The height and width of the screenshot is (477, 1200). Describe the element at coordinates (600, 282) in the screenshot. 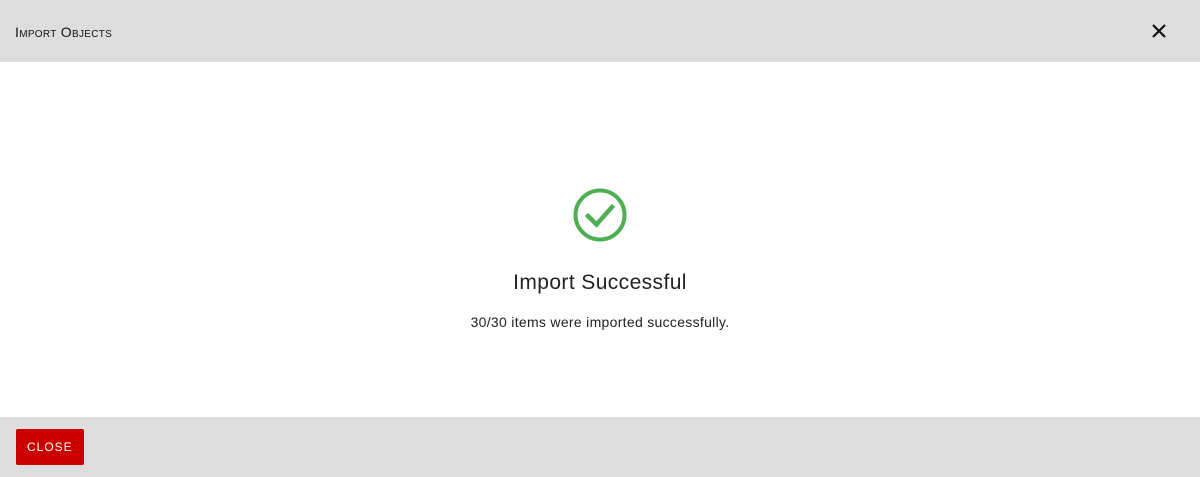

I see `result-title: Import Successful` at that location.